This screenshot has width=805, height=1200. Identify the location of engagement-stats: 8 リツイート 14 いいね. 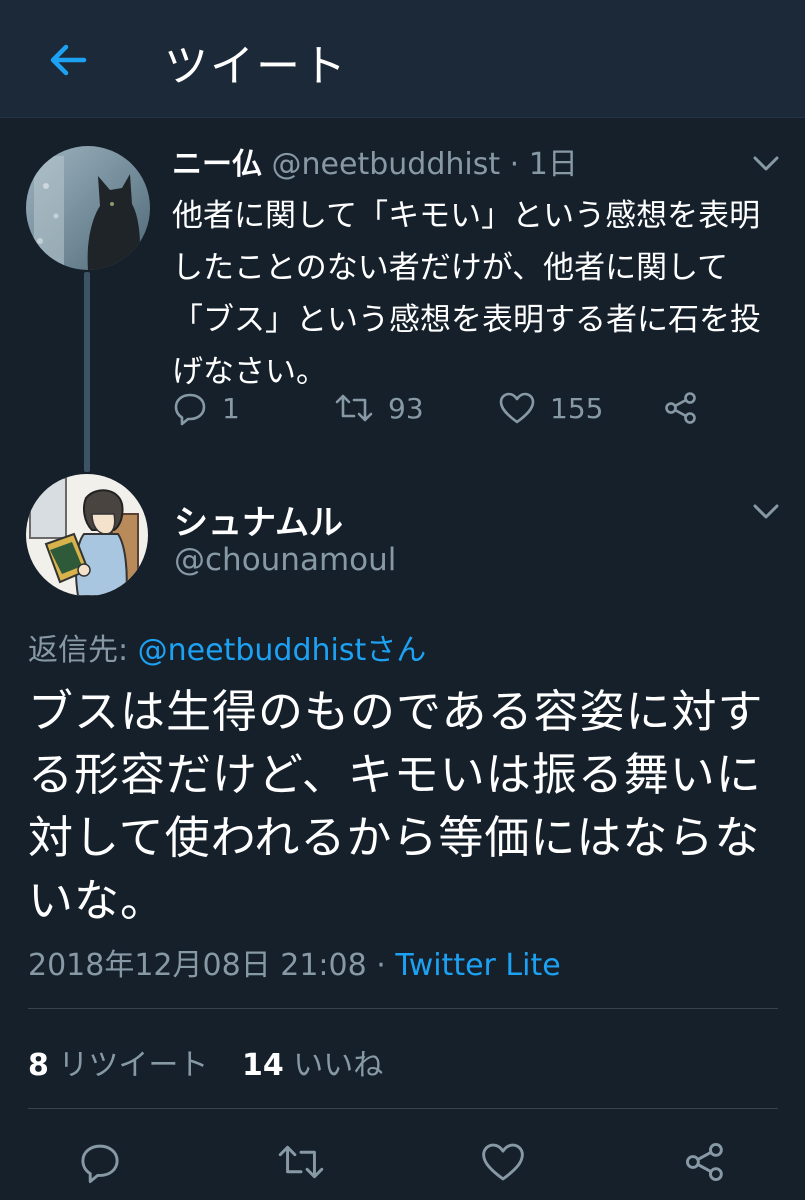
(205, 1062).